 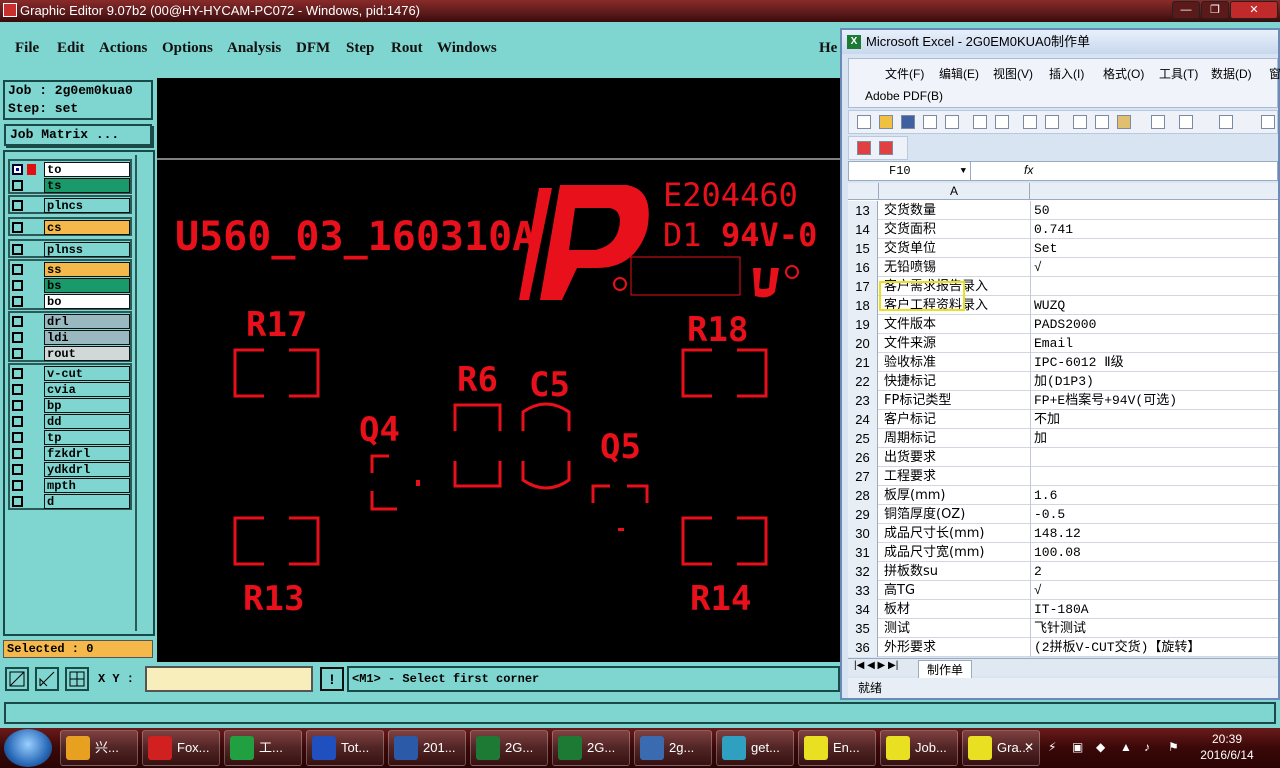 I want to click on cell-b: FP+E档案号+94V(可选), so click(x=1155, y=400).